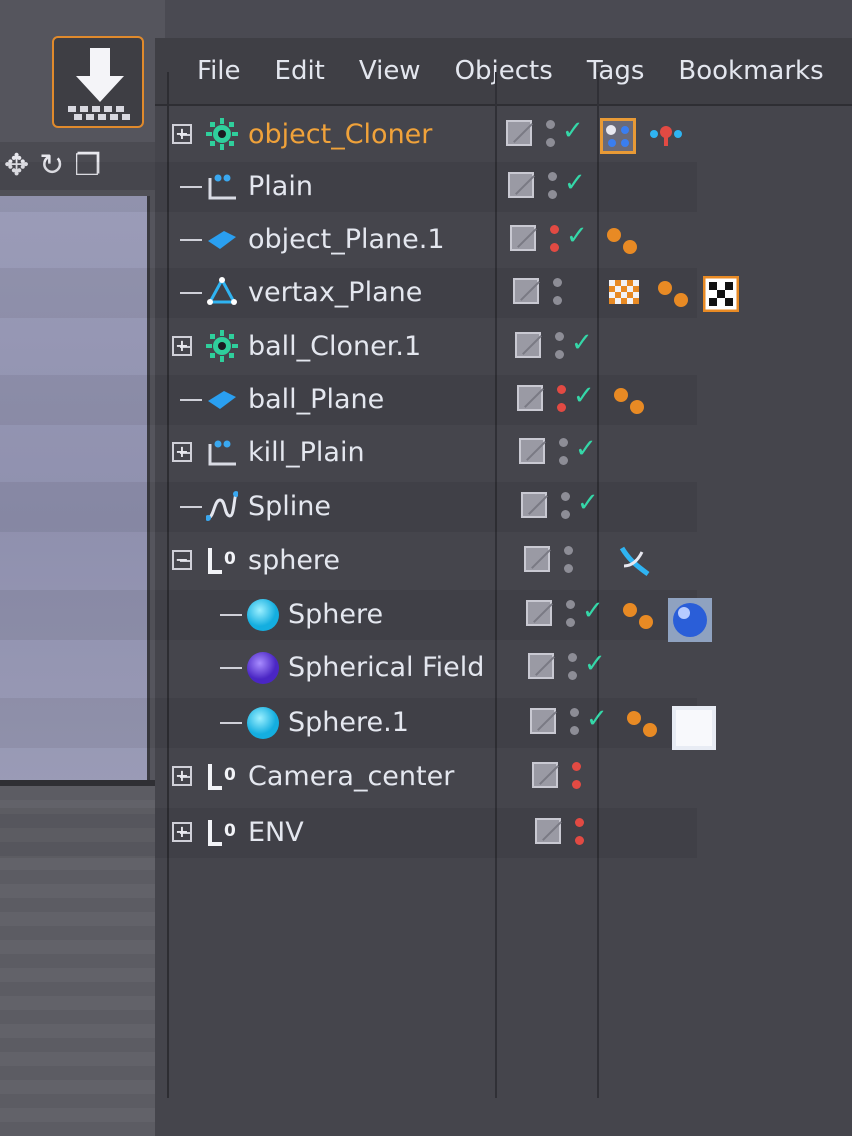  Describe the element at coordinates (300, 71) in the screenshot. I see `menu-edit: Edit` at that location.